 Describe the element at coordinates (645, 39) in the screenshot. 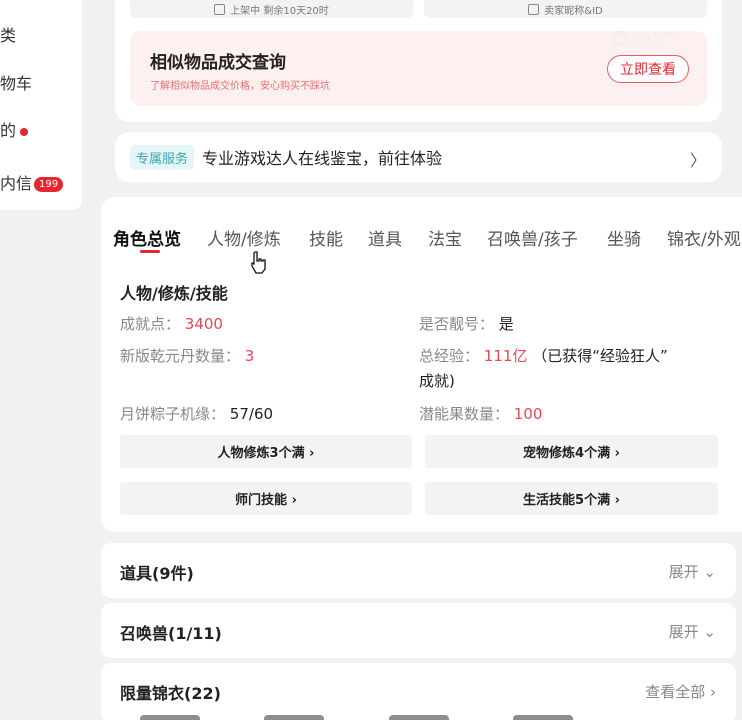

I see `watermark-logo: Ⓞ100™` at that location.